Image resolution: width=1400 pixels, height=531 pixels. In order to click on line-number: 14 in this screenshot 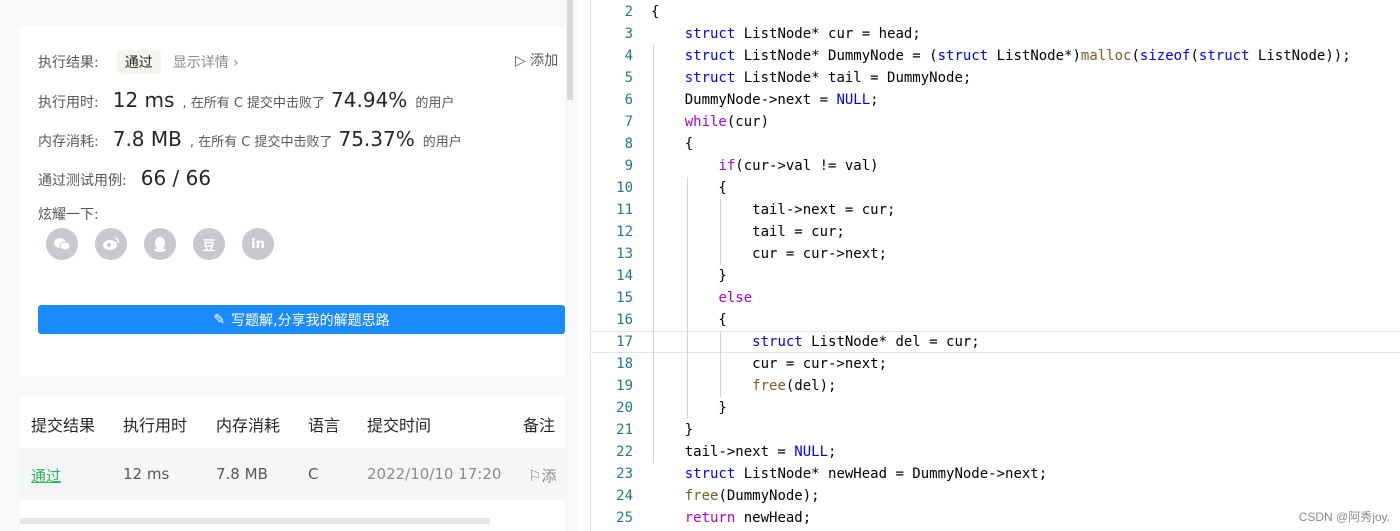, I will do `click(624, 276)`.